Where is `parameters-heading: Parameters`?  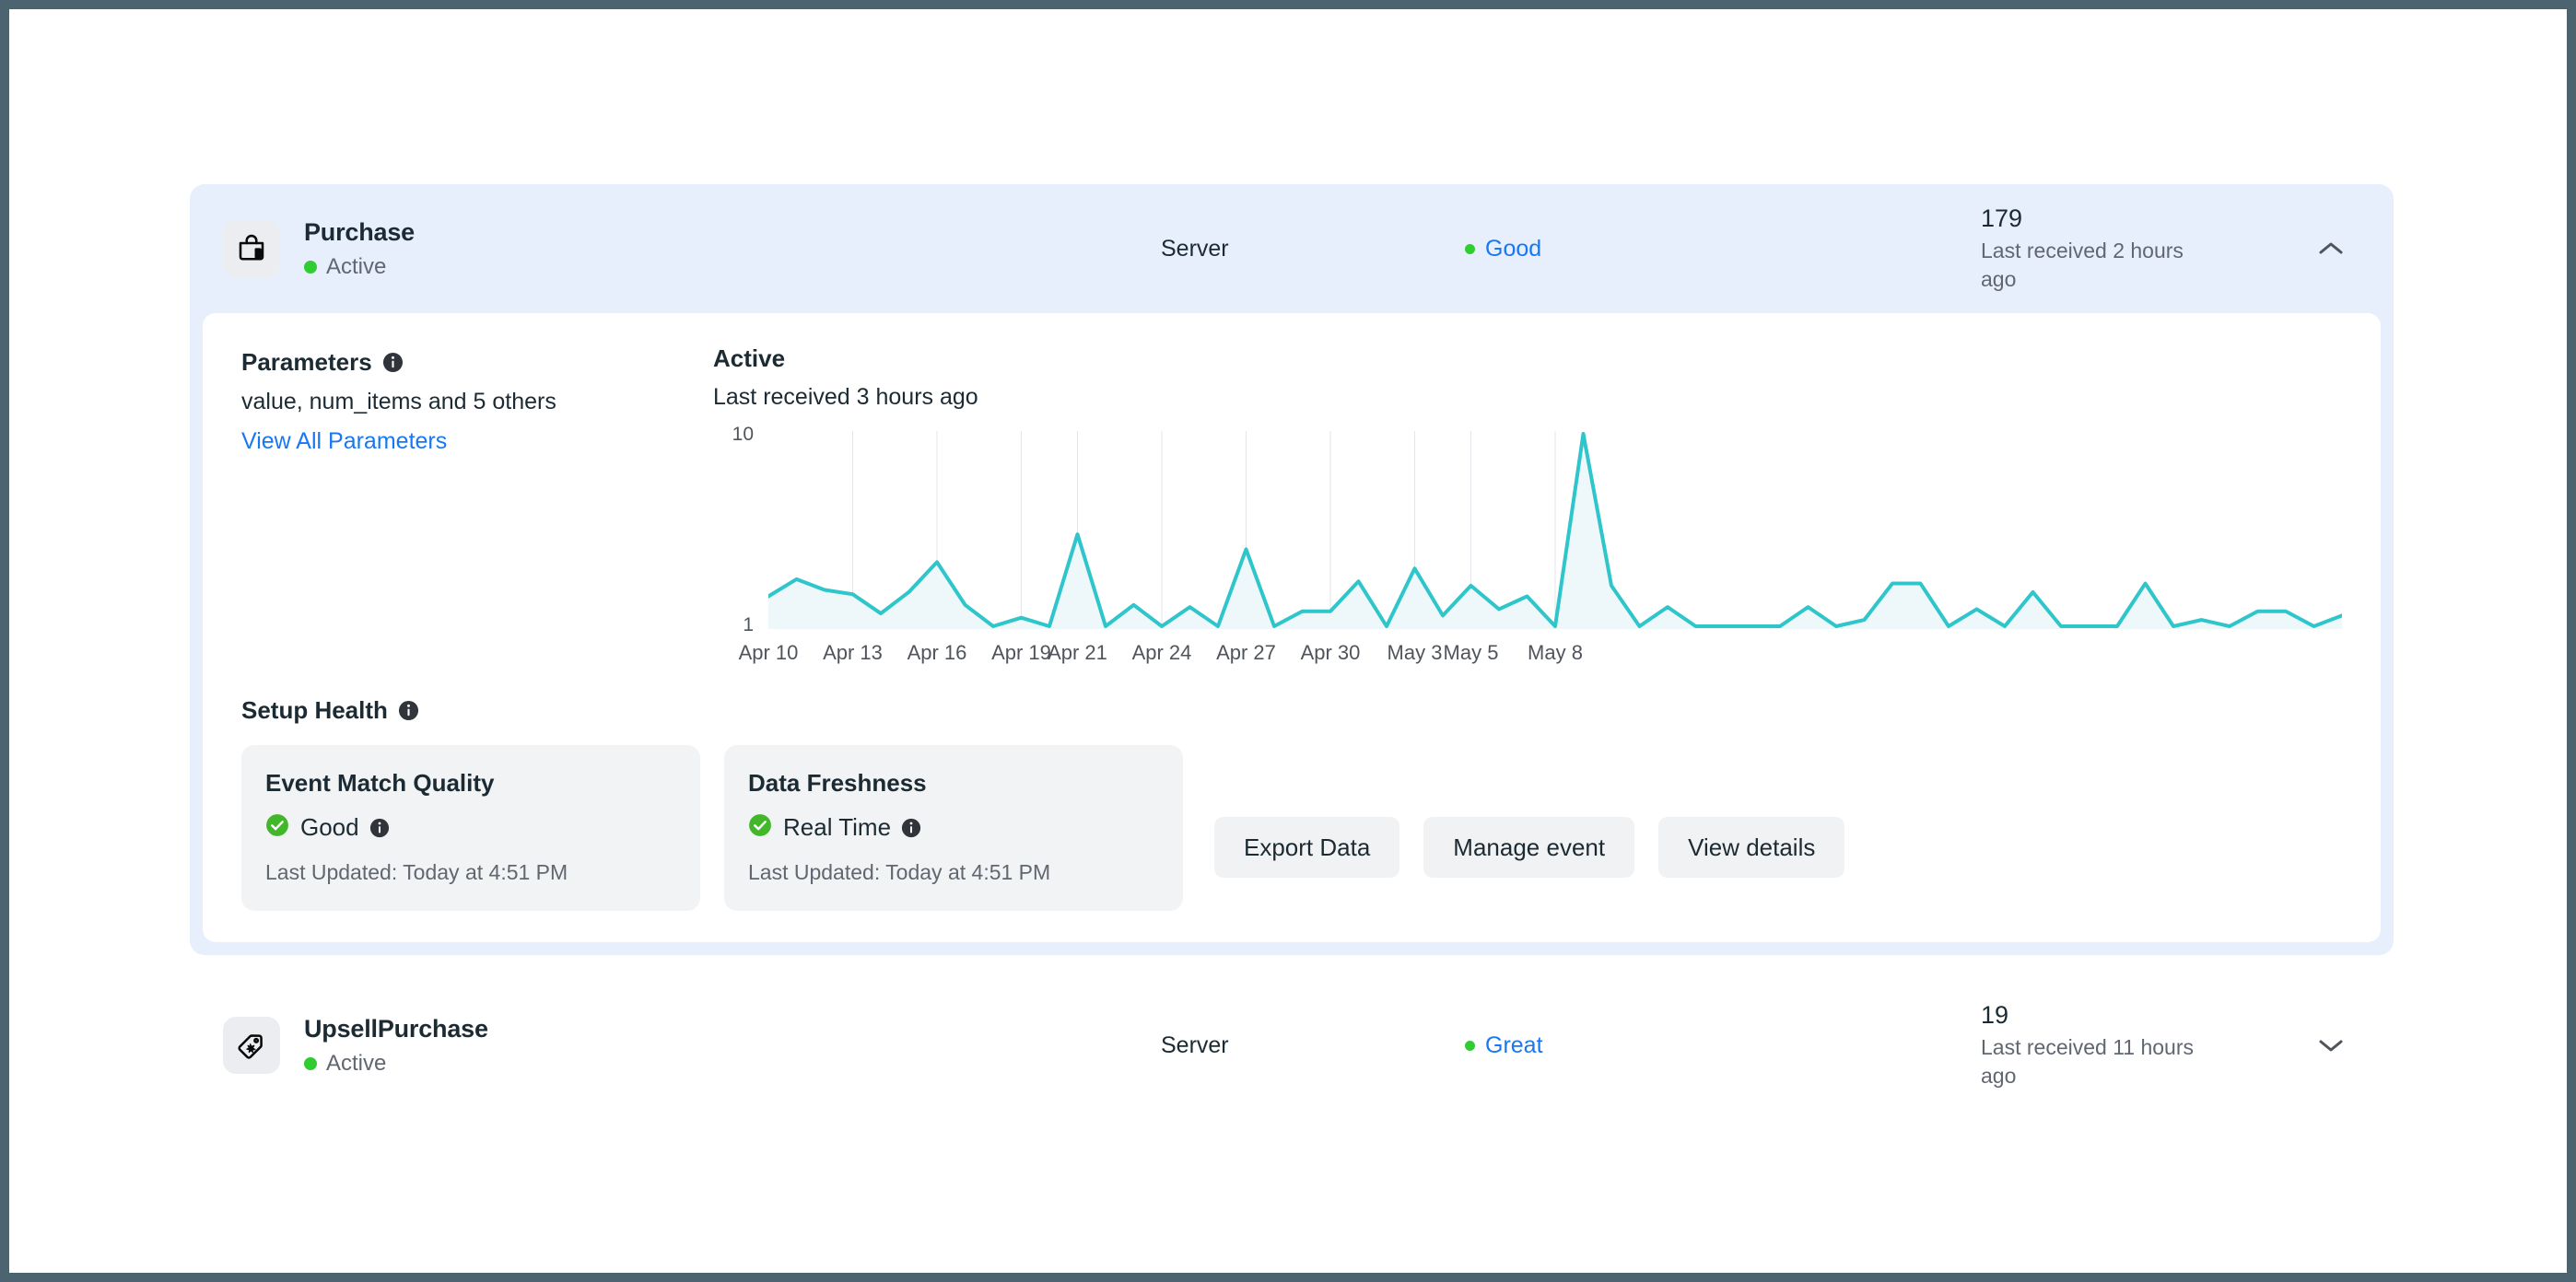 parameters-heading: Parameters is located at coordinates (471, 363).